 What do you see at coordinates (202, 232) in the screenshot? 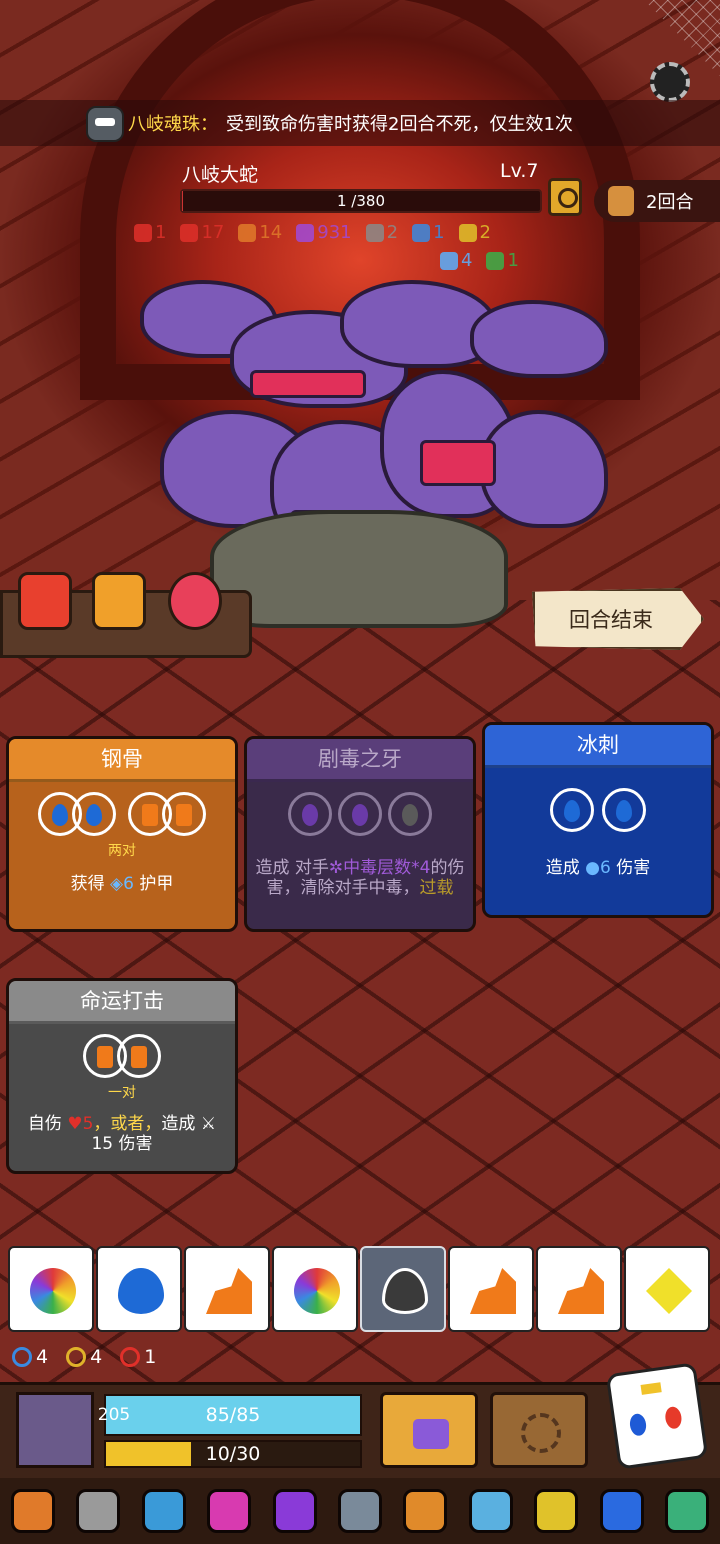
I see `boss-status: 17` at bounding box center [202, 232].